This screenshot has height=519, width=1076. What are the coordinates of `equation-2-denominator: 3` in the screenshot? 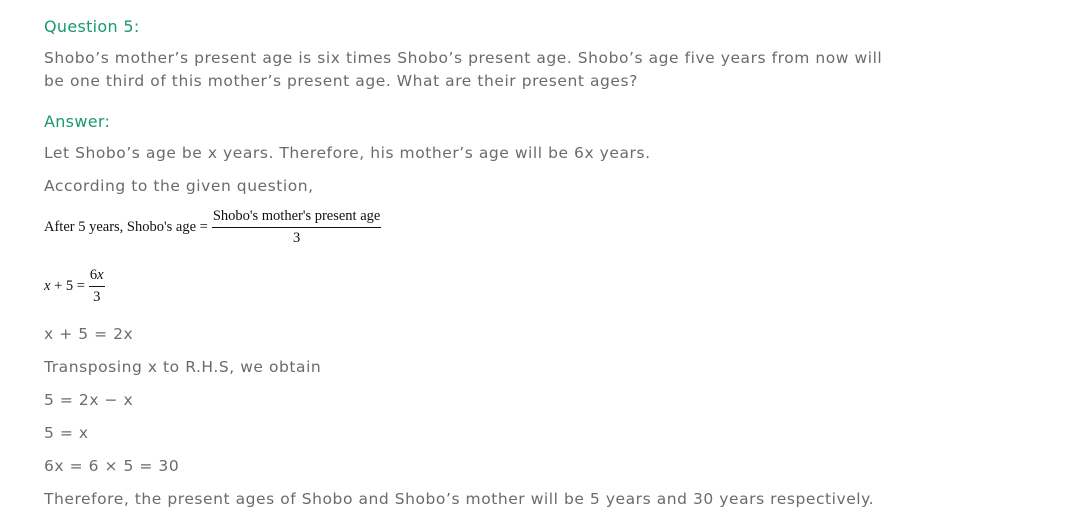 It's located at (97, 297).